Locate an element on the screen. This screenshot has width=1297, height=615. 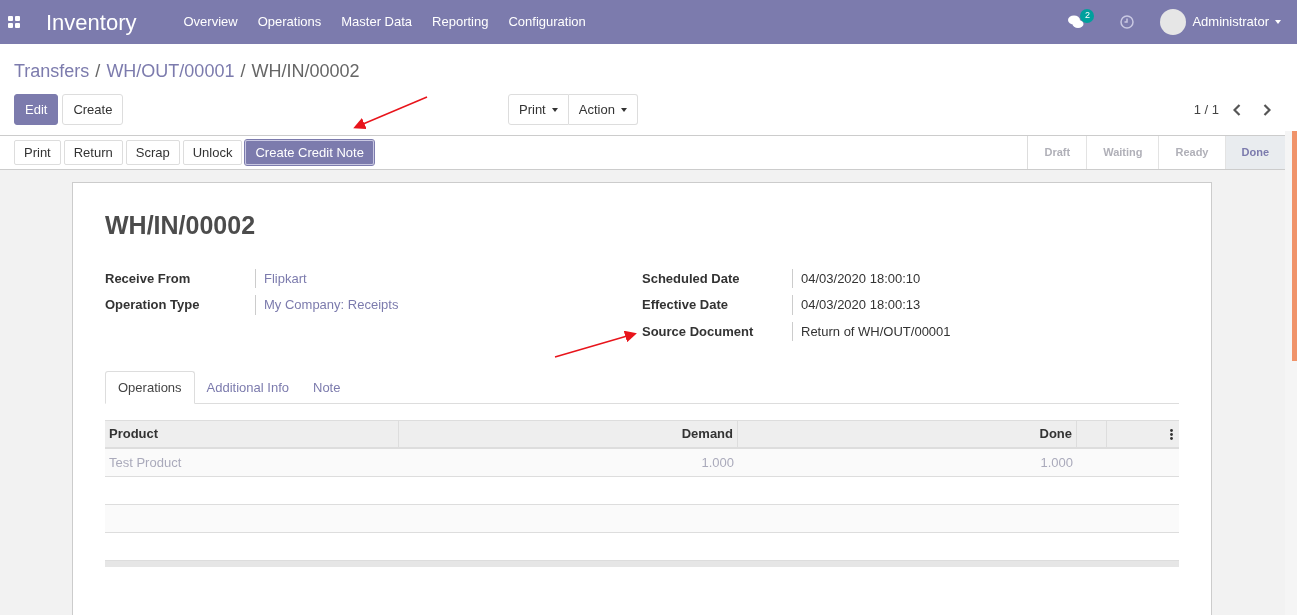
chat-bubbles-icon is located at coordinates (1076, 22).